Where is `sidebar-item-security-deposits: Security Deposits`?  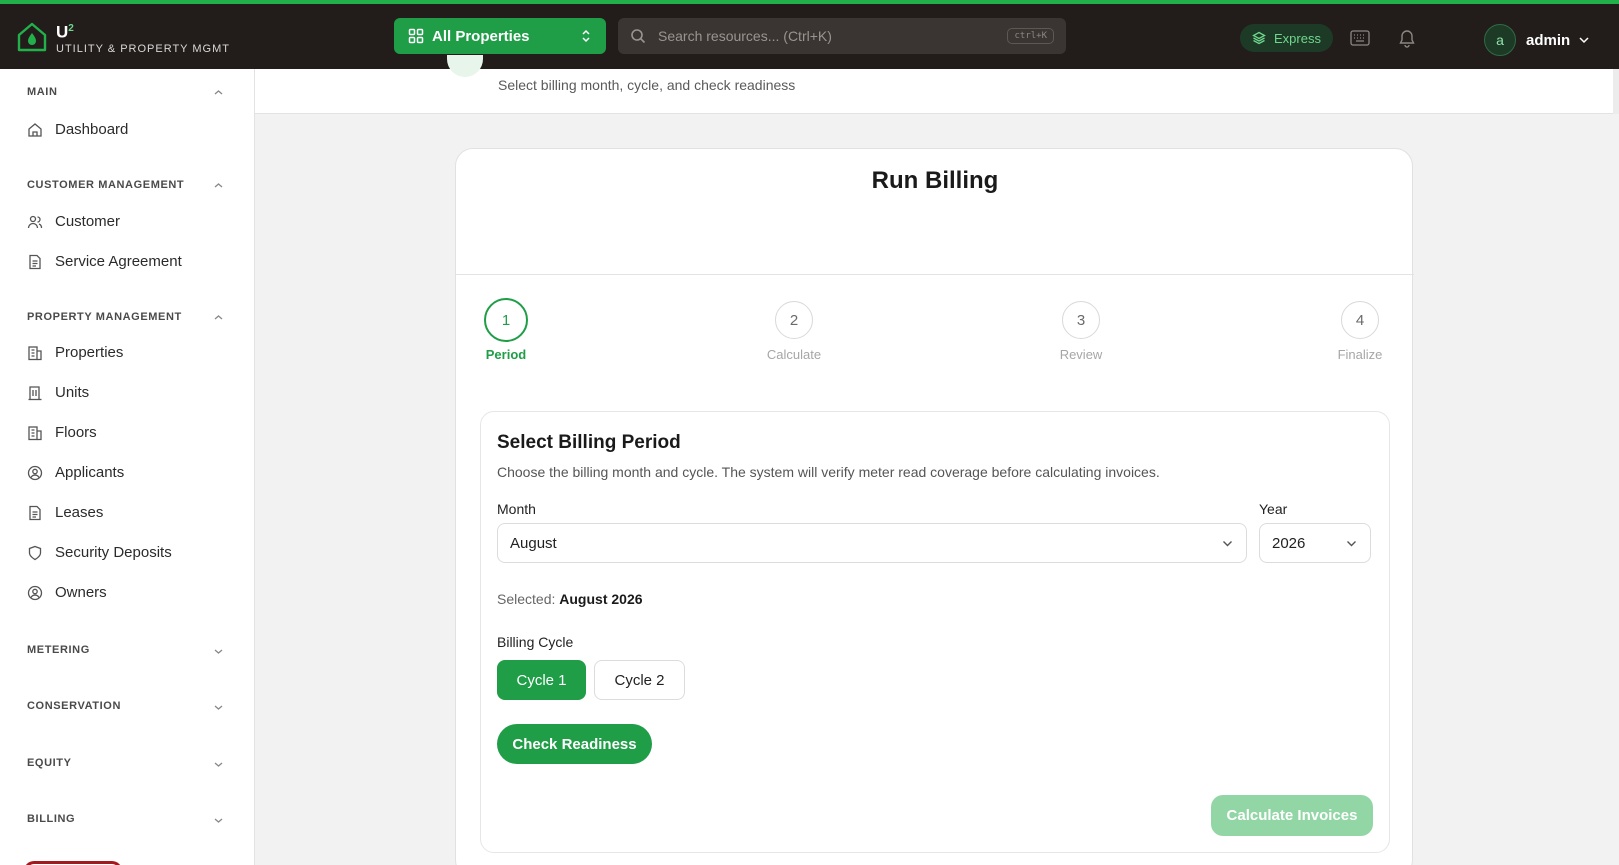 sidebar-item-security-deposits: Security Deposits is located at coordinates (99, 552).